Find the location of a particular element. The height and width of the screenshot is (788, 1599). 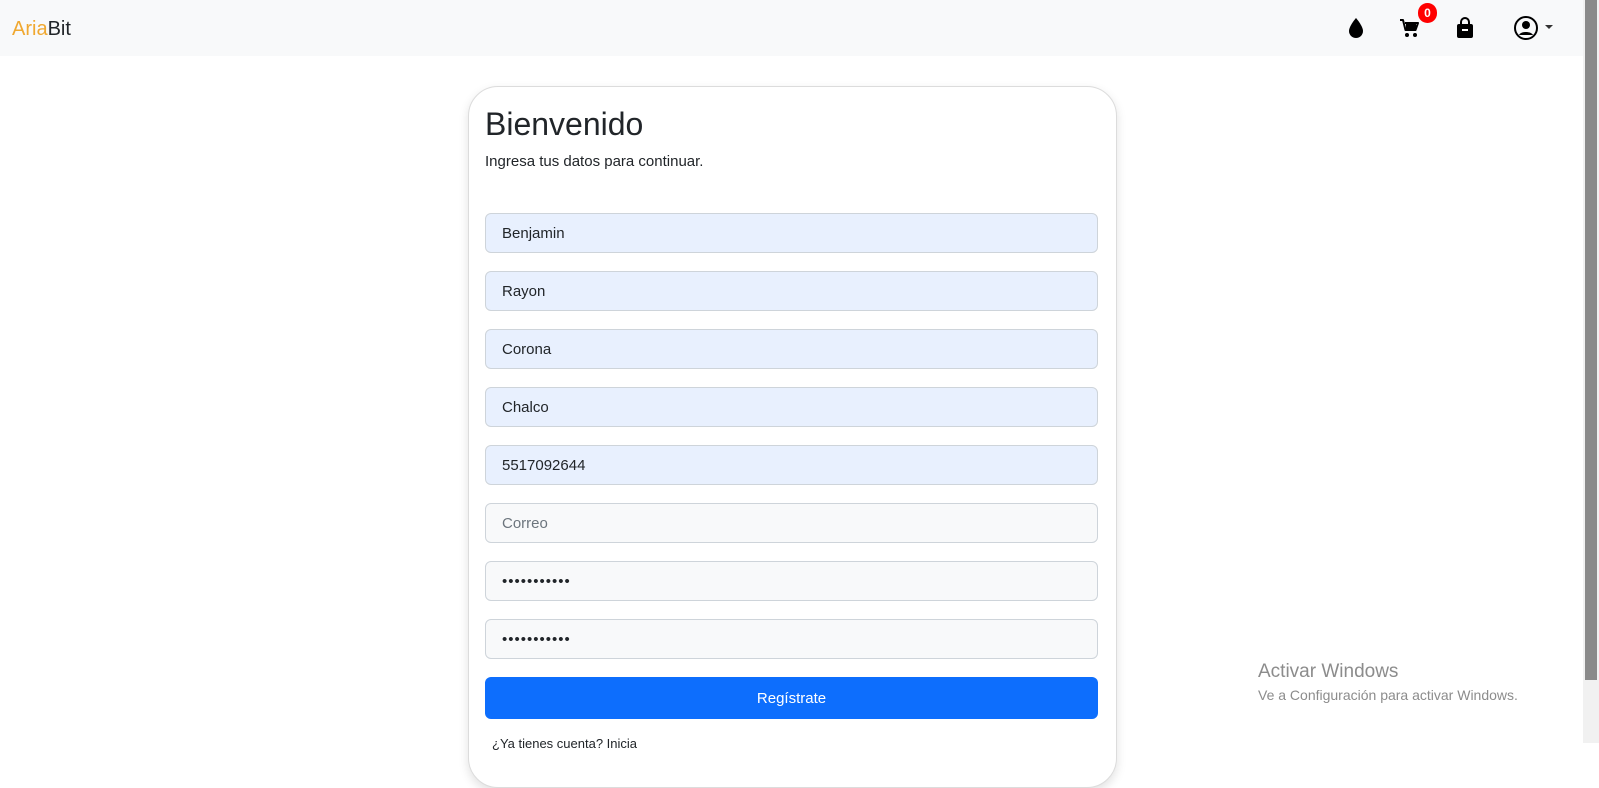

watermark-subtitle: Ve a Configuración para activar Windows. is located at coordinates (1388, 695).